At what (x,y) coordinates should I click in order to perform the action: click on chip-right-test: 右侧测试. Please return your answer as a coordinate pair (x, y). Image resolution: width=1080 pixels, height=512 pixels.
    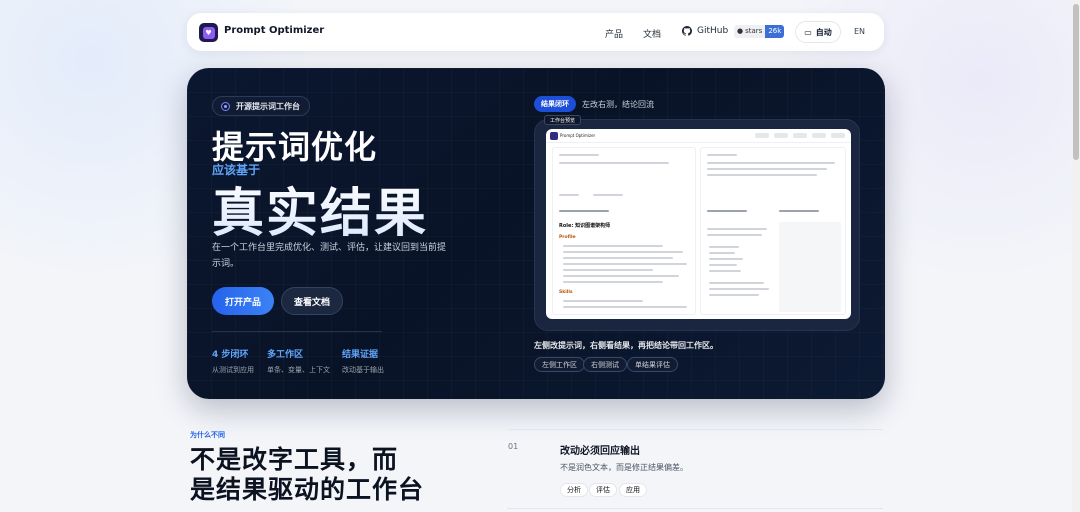
    Looking at the image, I should click on (605, 364).